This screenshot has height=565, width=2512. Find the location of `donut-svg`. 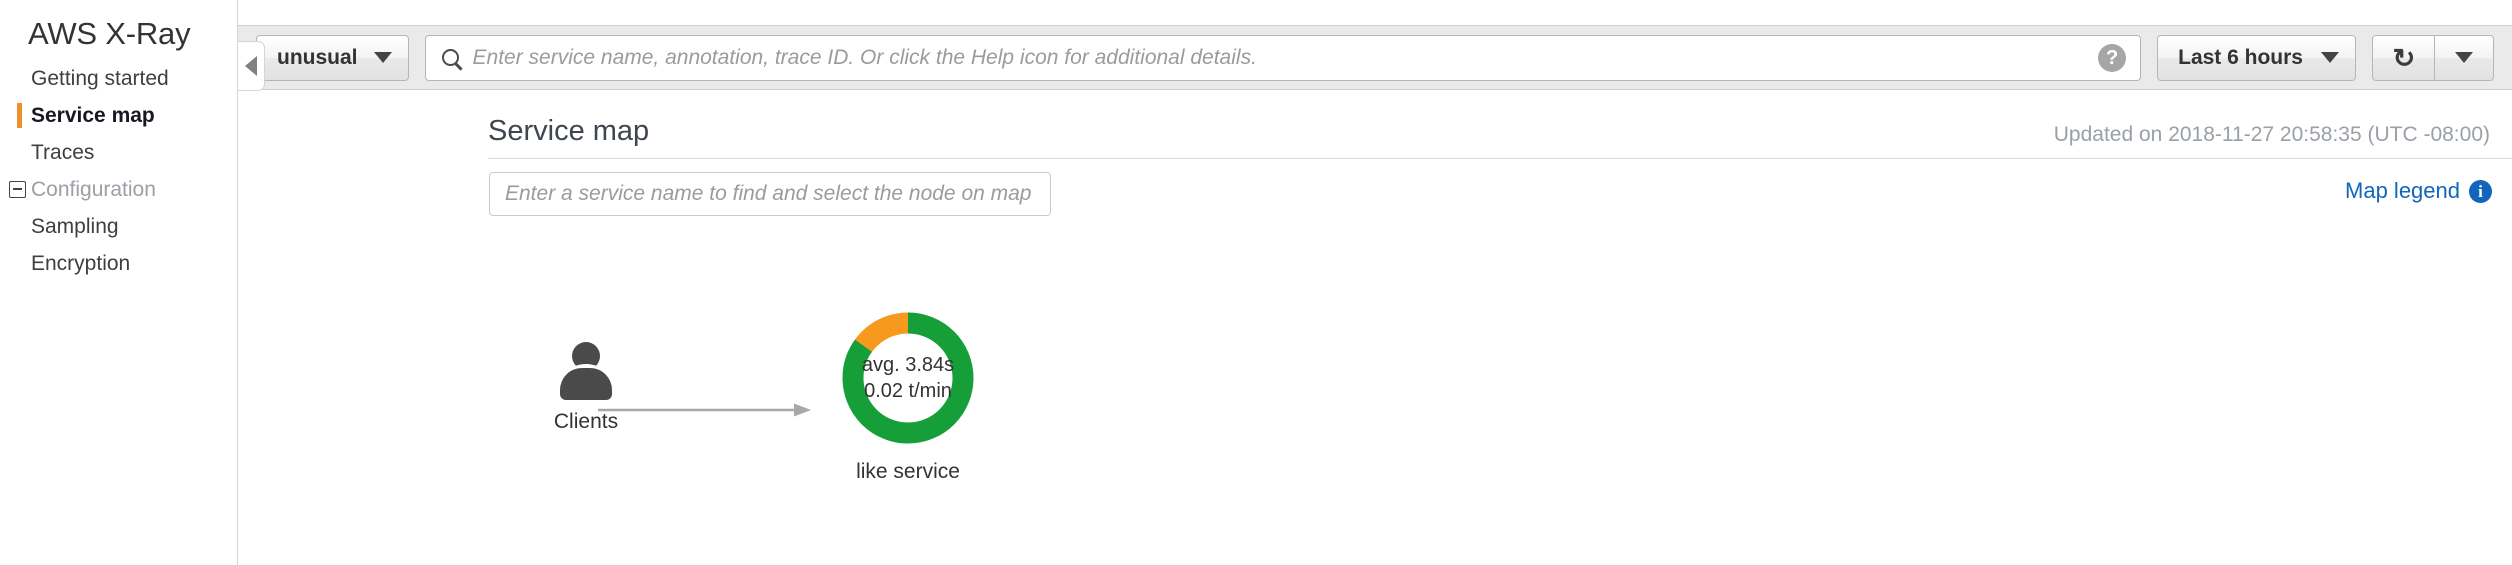

donut-svg is located at coordinates (908, 378).